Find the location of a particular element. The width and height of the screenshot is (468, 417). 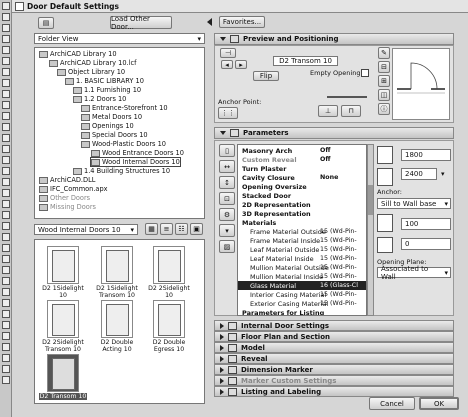

opening-plane-select: Associated to Wall ▾ is located at coordinates (414, 273).